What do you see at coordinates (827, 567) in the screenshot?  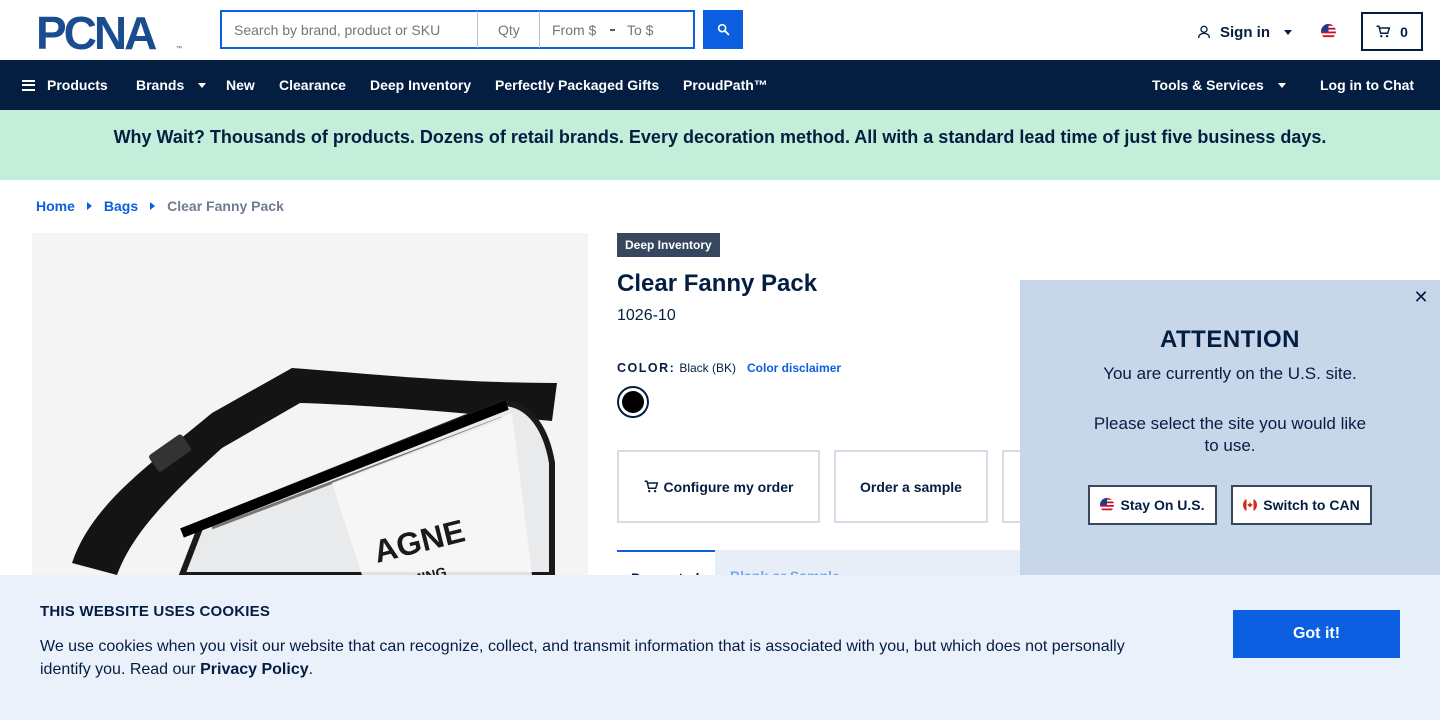 I see `order-type-tabs: Decorated Blank or Sample` at bounding box center [827, 567].